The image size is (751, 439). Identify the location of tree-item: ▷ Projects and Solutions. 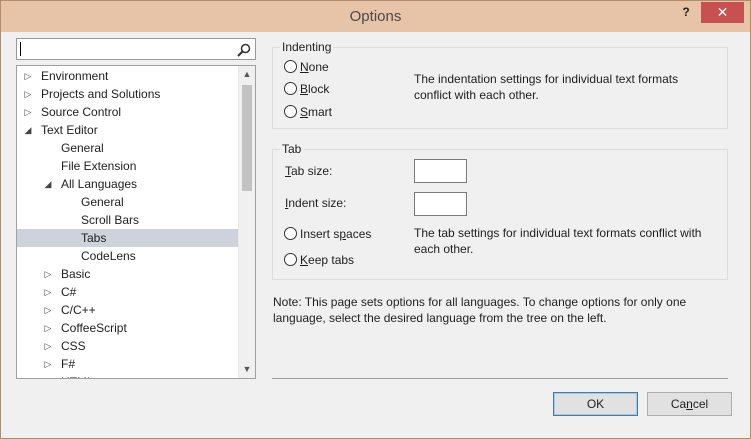
(128, 94).